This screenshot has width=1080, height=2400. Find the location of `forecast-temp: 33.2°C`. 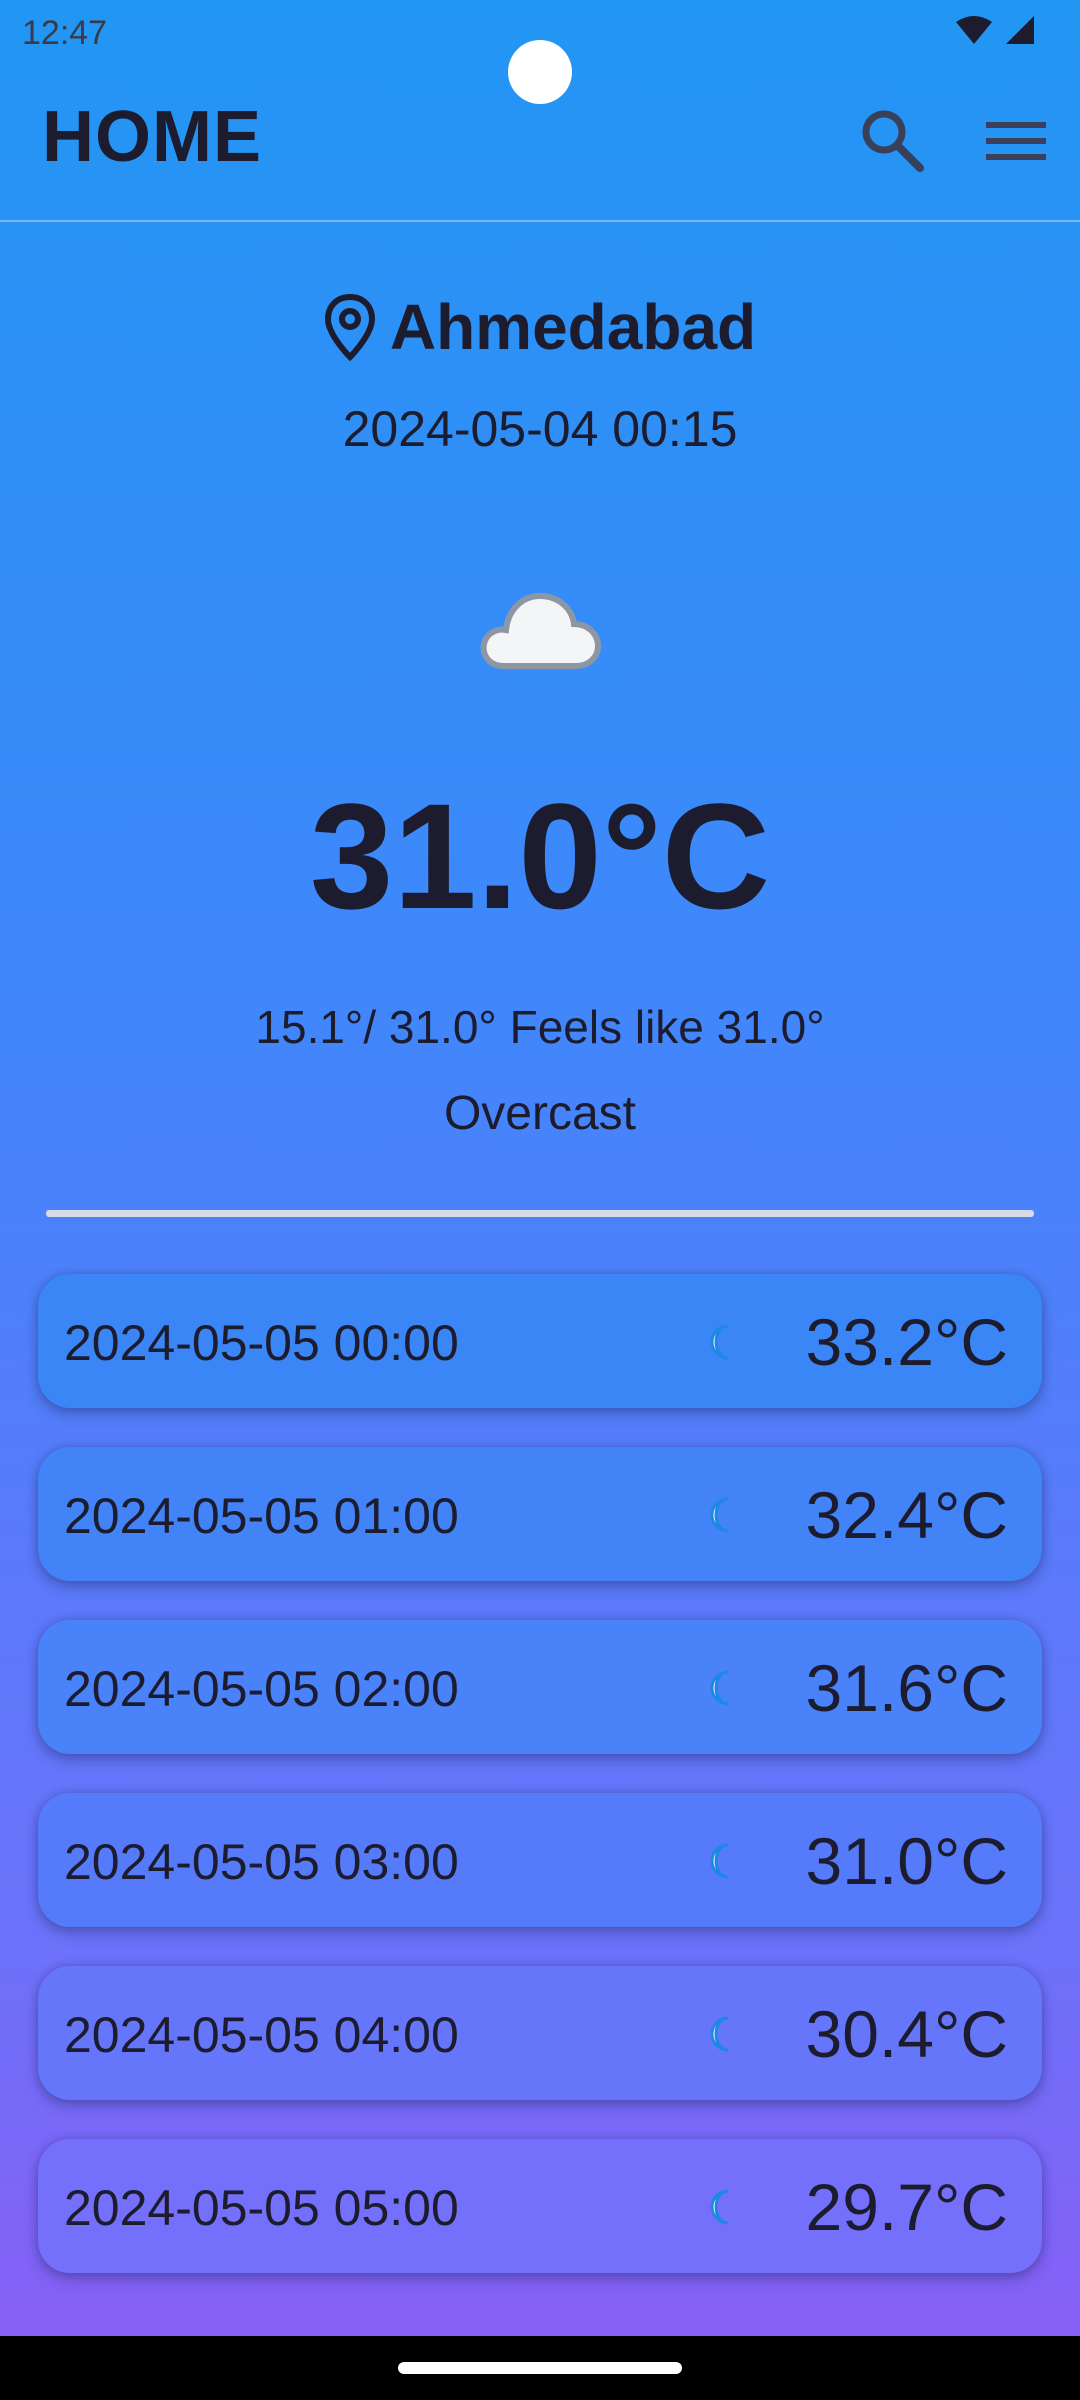

forecast-temp: 33.2°C is located at coordinates (906, 1342).